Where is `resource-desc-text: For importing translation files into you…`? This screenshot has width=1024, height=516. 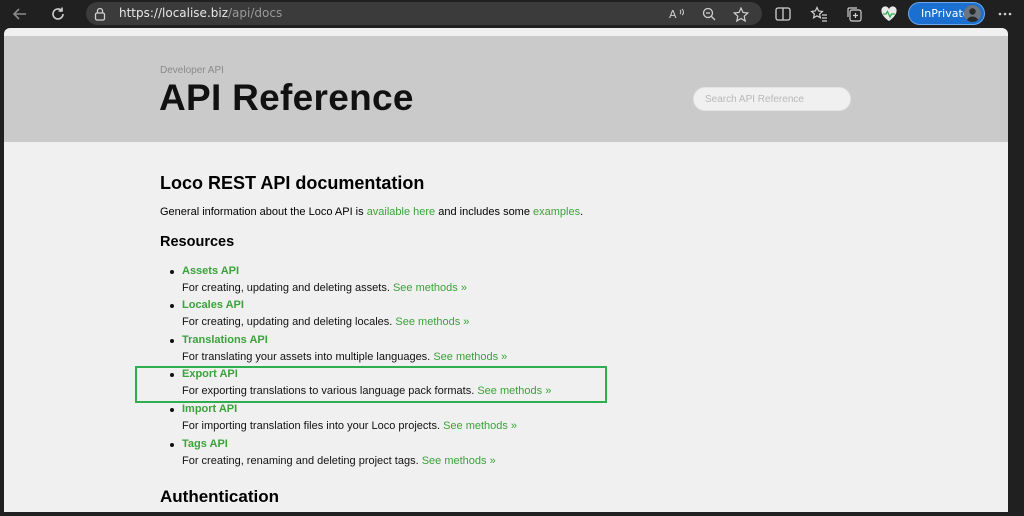 resource-desc-text: For importing translation files into you… is located at coordinates (313, 426).